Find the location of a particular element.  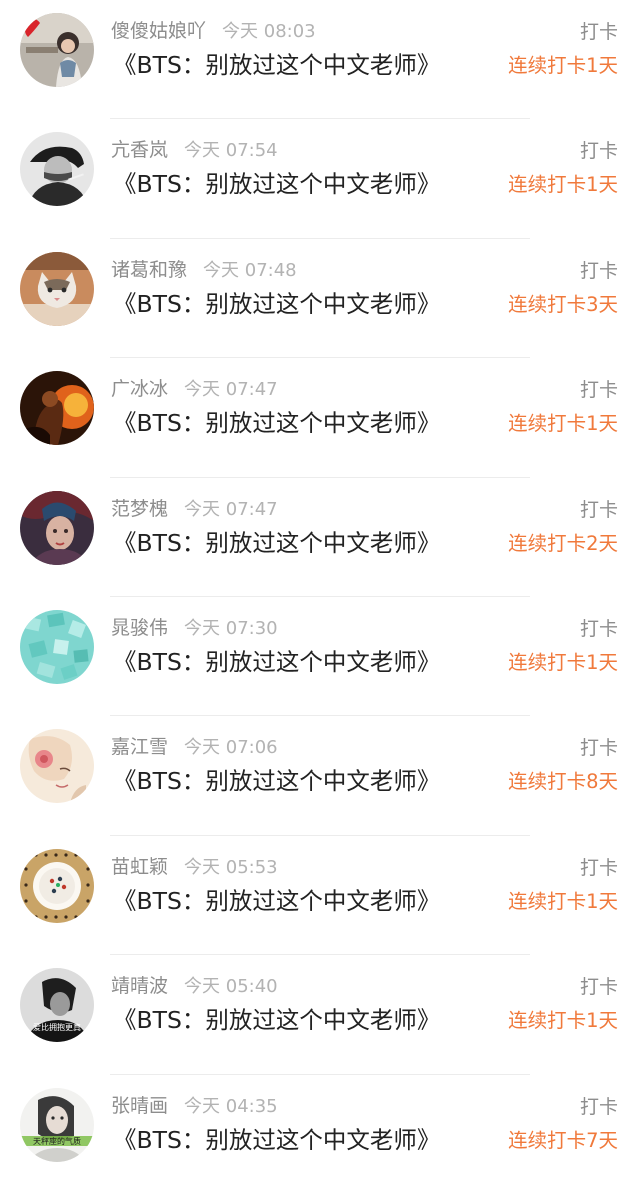

item-meta: 范梦槐 今天 07:47 is located at coordinates (194, 509).